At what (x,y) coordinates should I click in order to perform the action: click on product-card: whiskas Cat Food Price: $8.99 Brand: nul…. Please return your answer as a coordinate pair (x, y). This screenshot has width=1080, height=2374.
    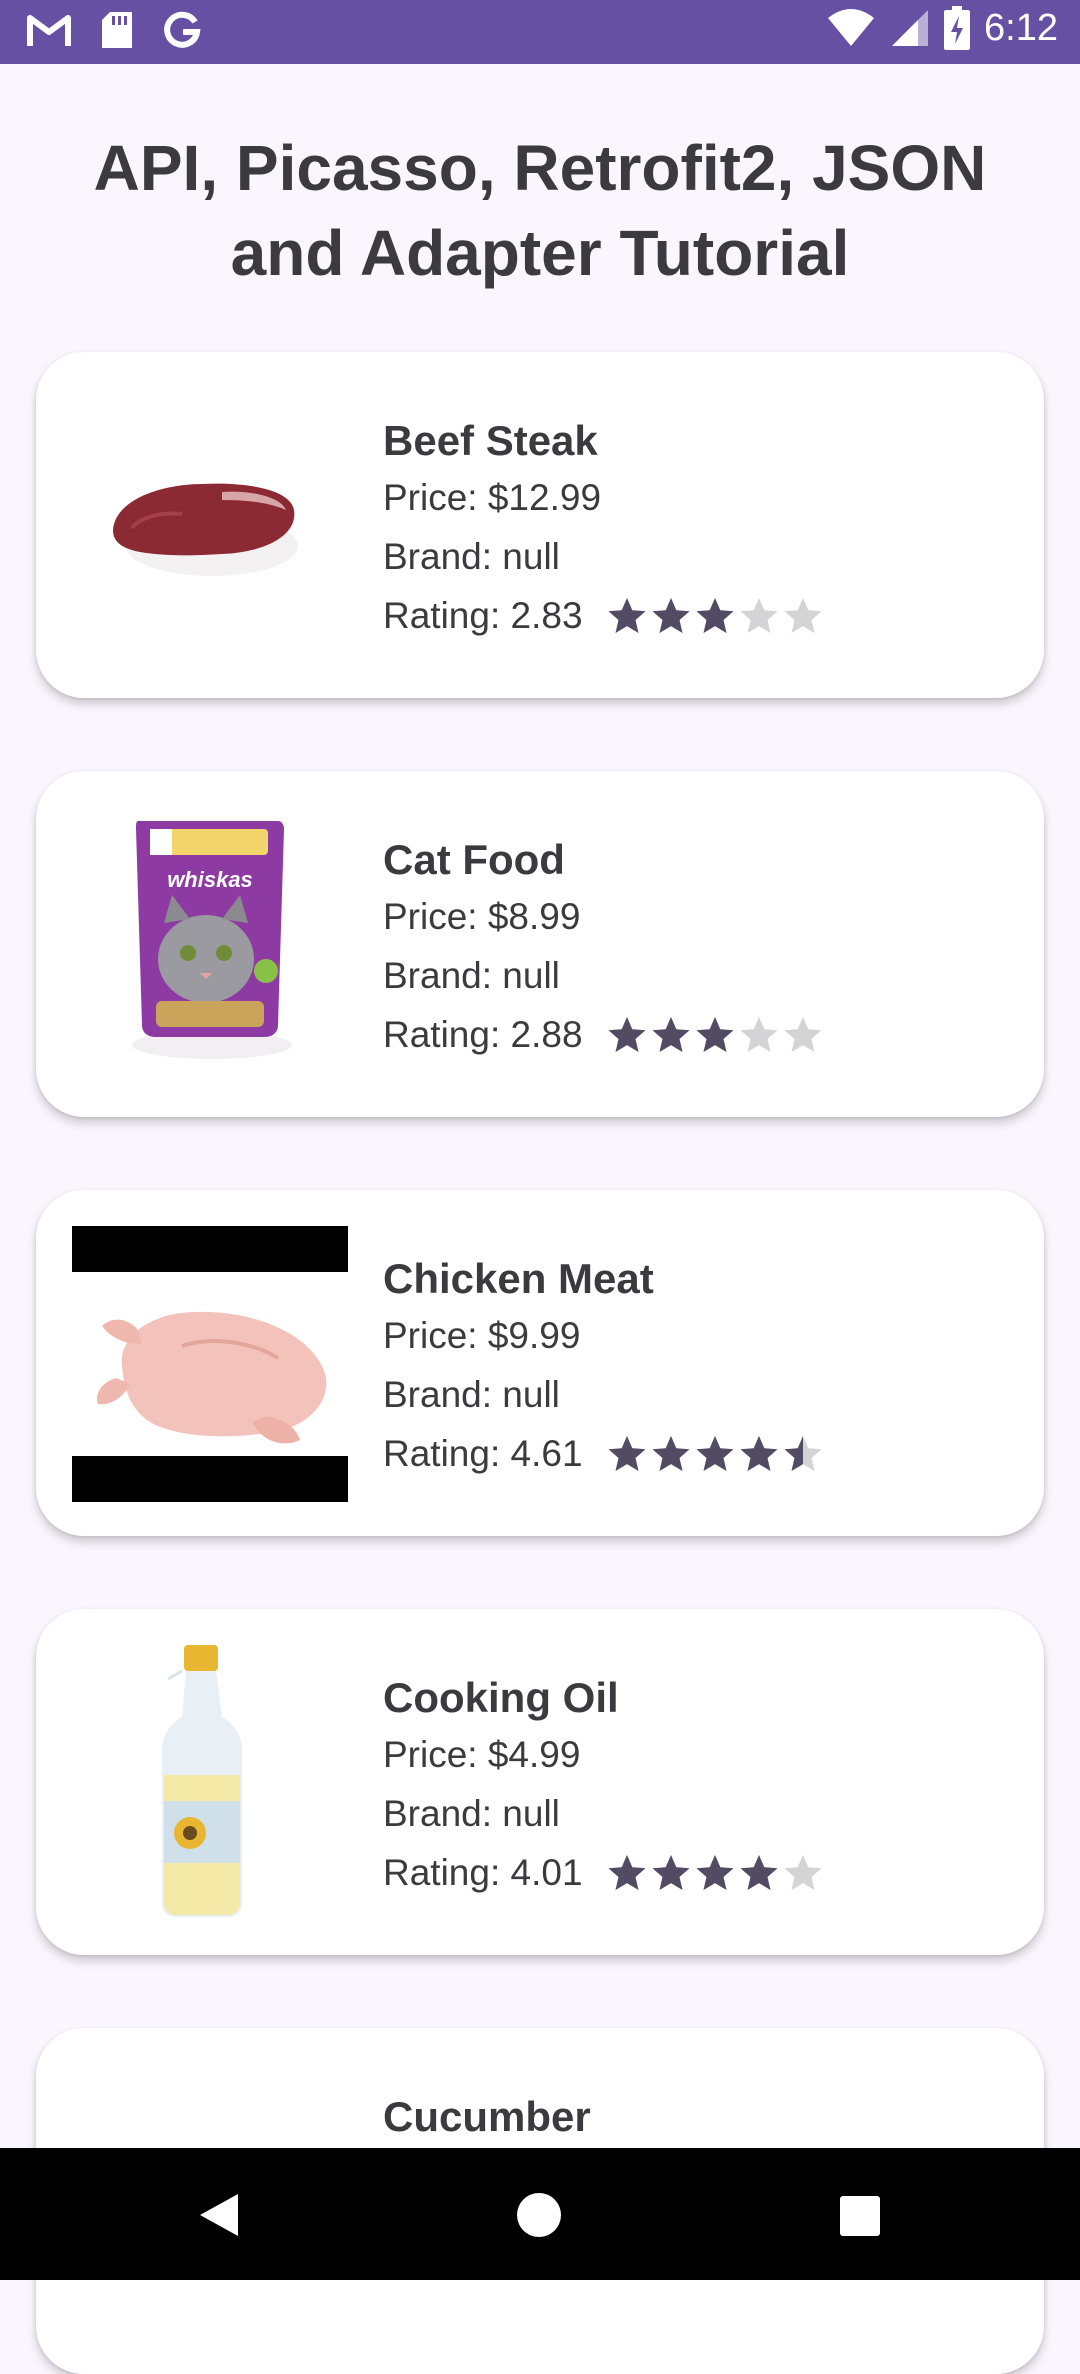
    Looking at the image, I should click on (540, 944).